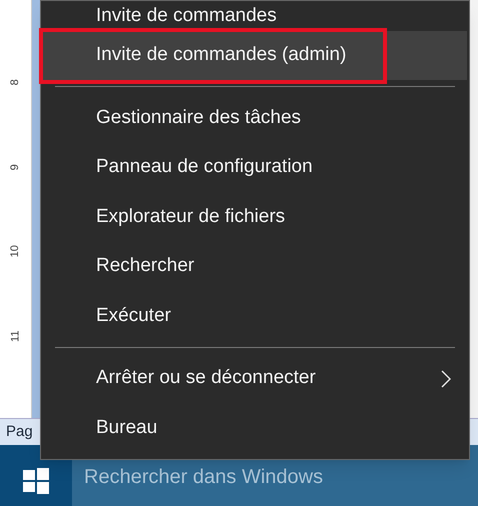 The image size is (478, 506). What do you see at coordinates (255, 16) in the screenshot?
I see `menu-item: Invite de commandes` at bounding box center [255, 16].